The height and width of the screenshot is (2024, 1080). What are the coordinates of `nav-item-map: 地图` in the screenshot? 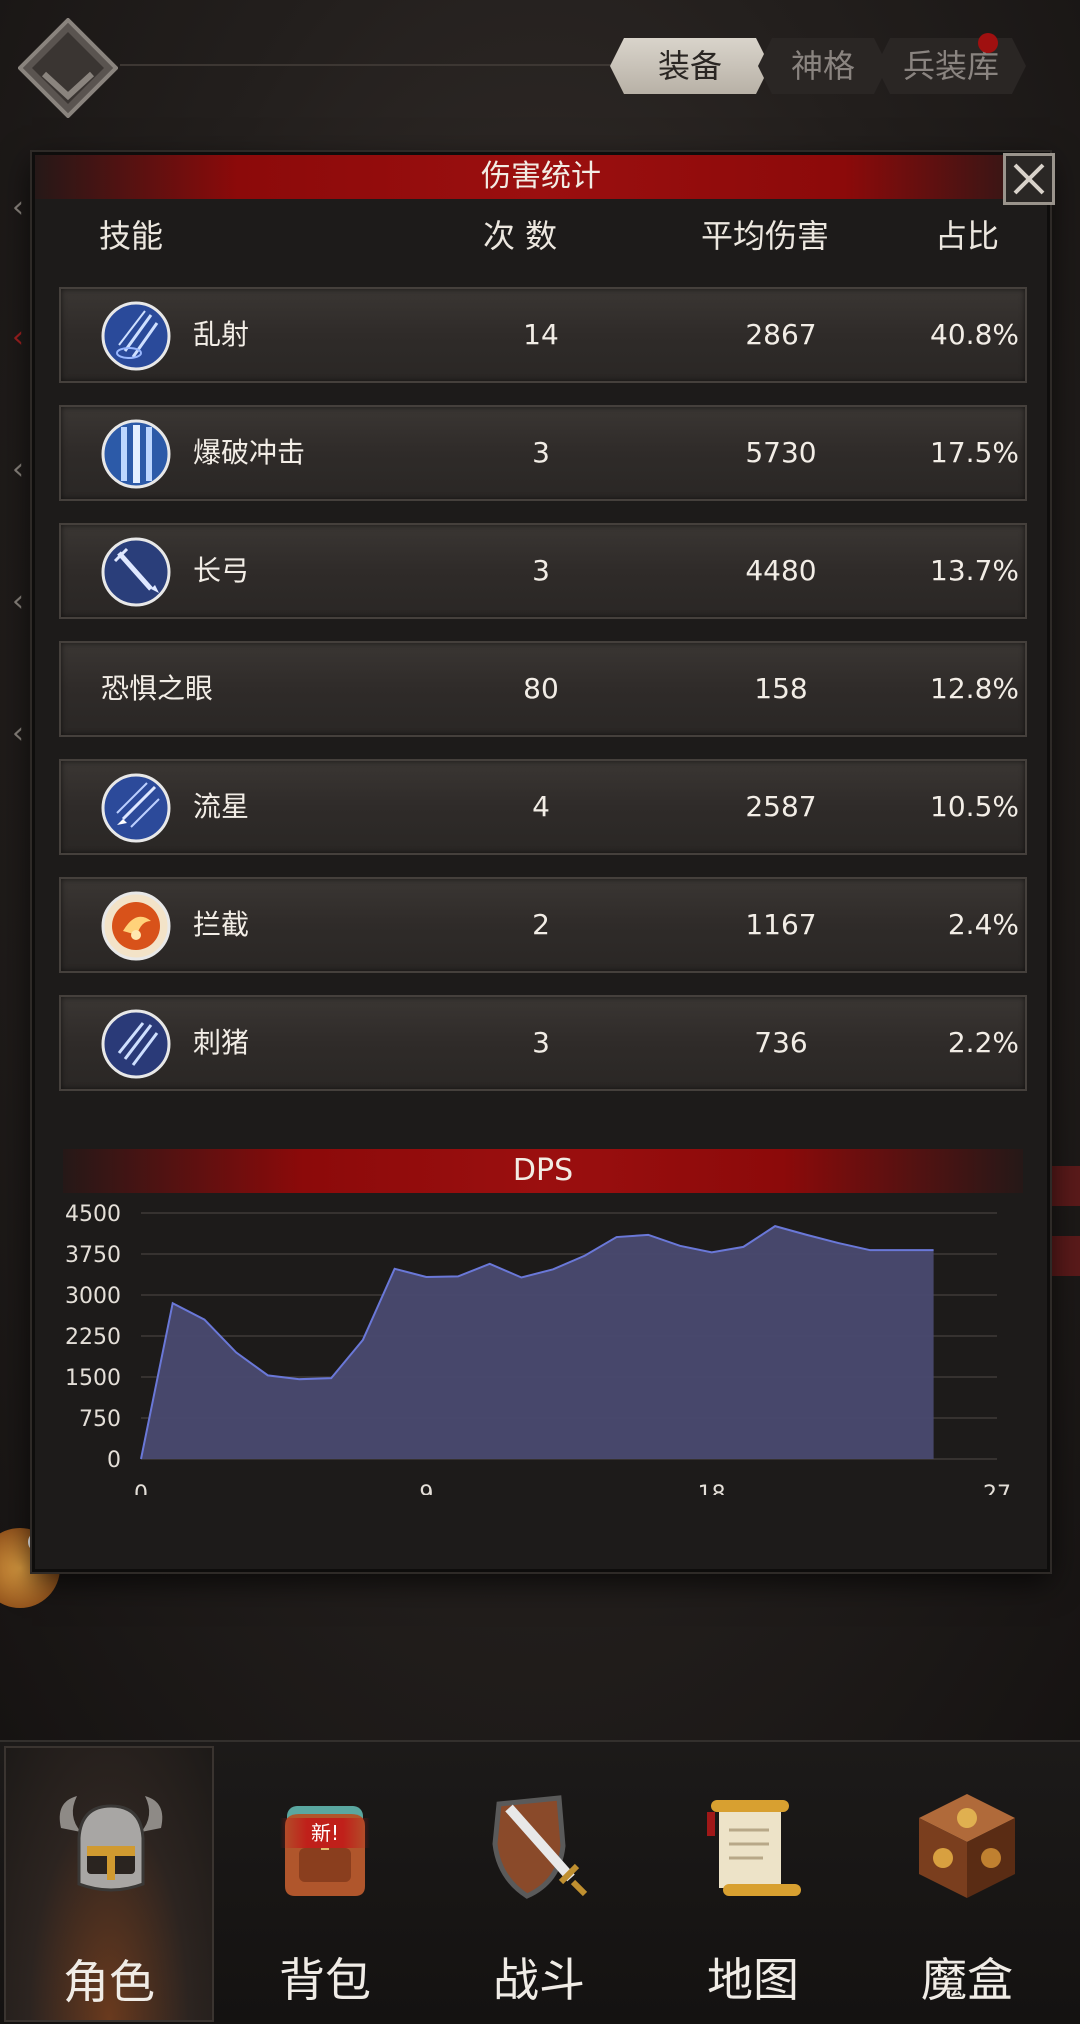 It's located at (753, 1884).